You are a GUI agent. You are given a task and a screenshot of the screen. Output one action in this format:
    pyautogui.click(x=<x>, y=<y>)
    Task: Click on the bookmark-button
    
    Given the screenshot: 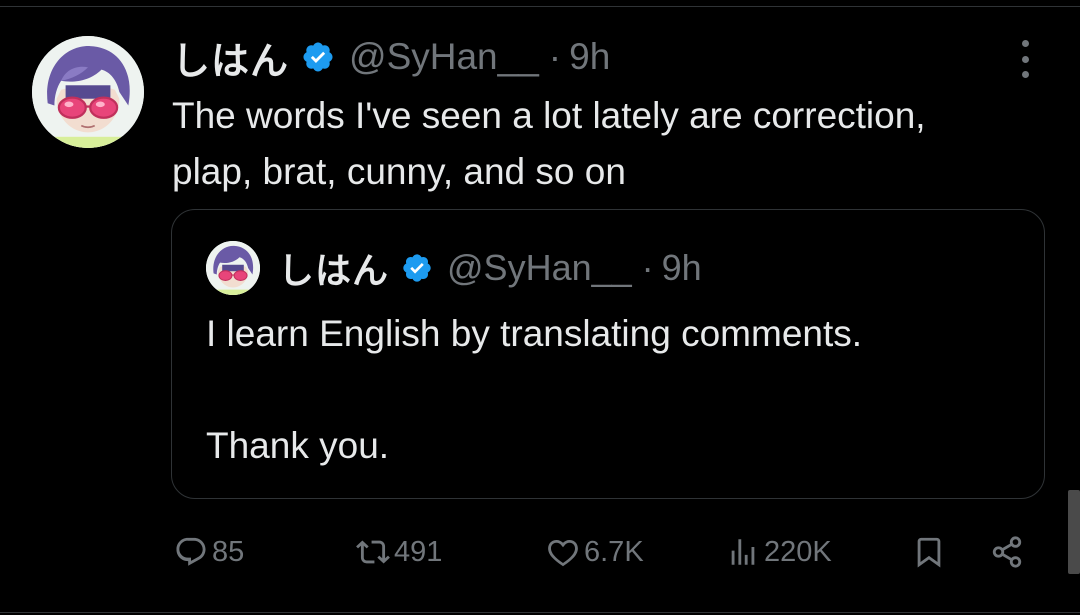 What is the action you would take?
    pyautogui.click(x=929, y=552)
    